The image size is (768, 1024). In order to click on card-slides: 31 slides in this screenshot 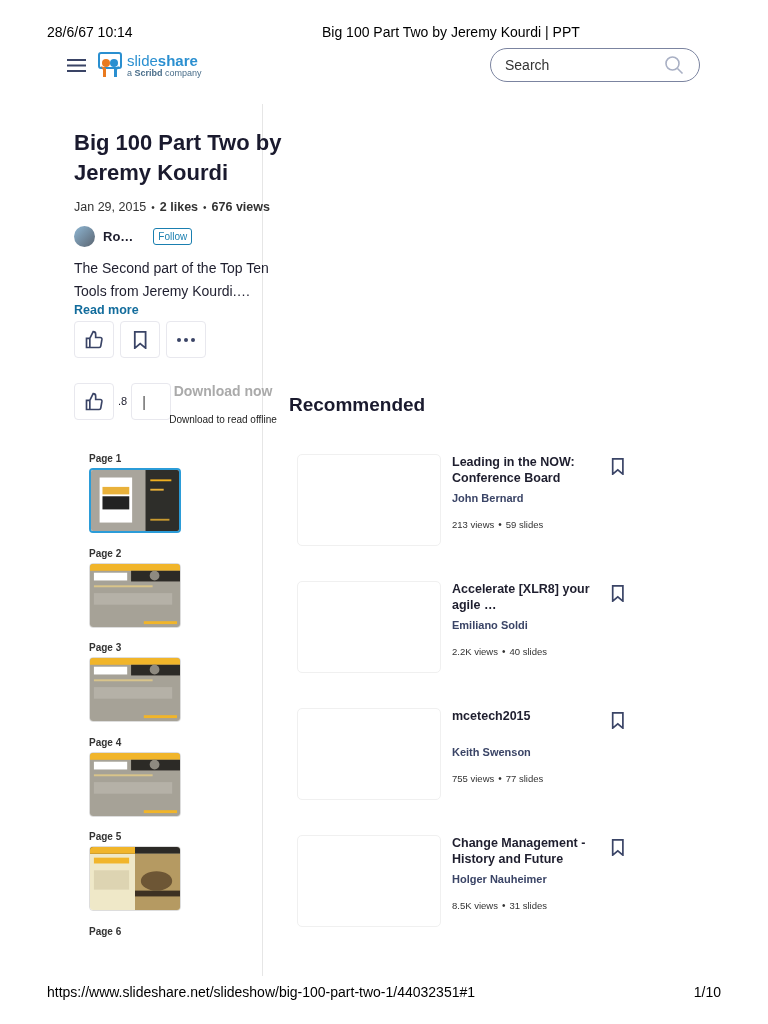, I will do `click(528, 905)`.